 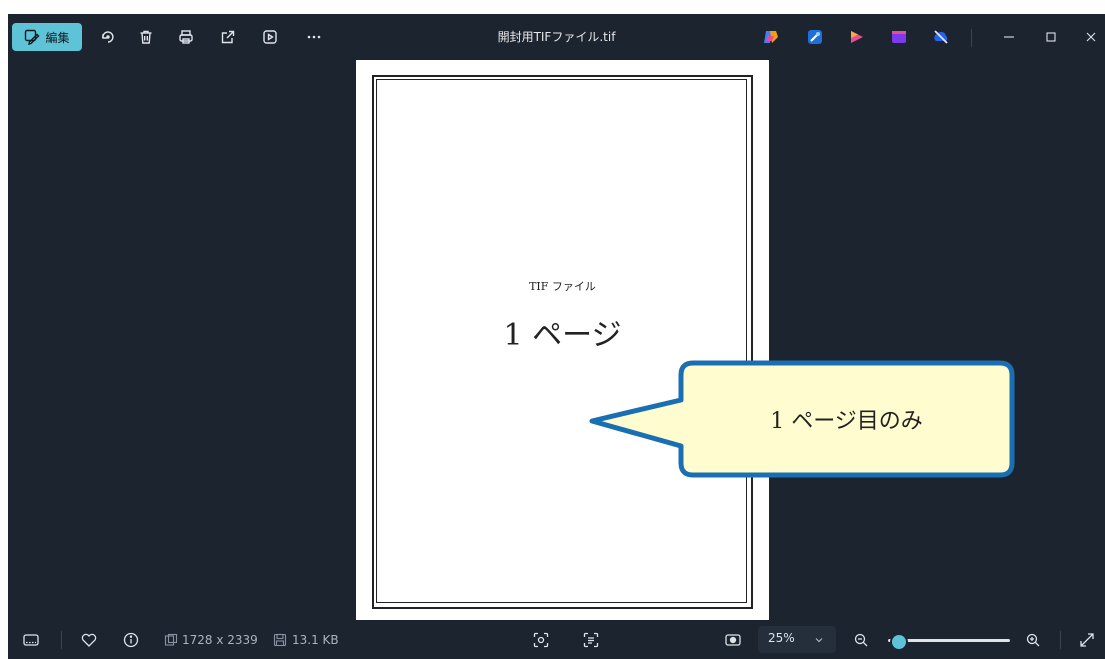 I want to click on zoom-out-icon, so click(x=861, y=640).